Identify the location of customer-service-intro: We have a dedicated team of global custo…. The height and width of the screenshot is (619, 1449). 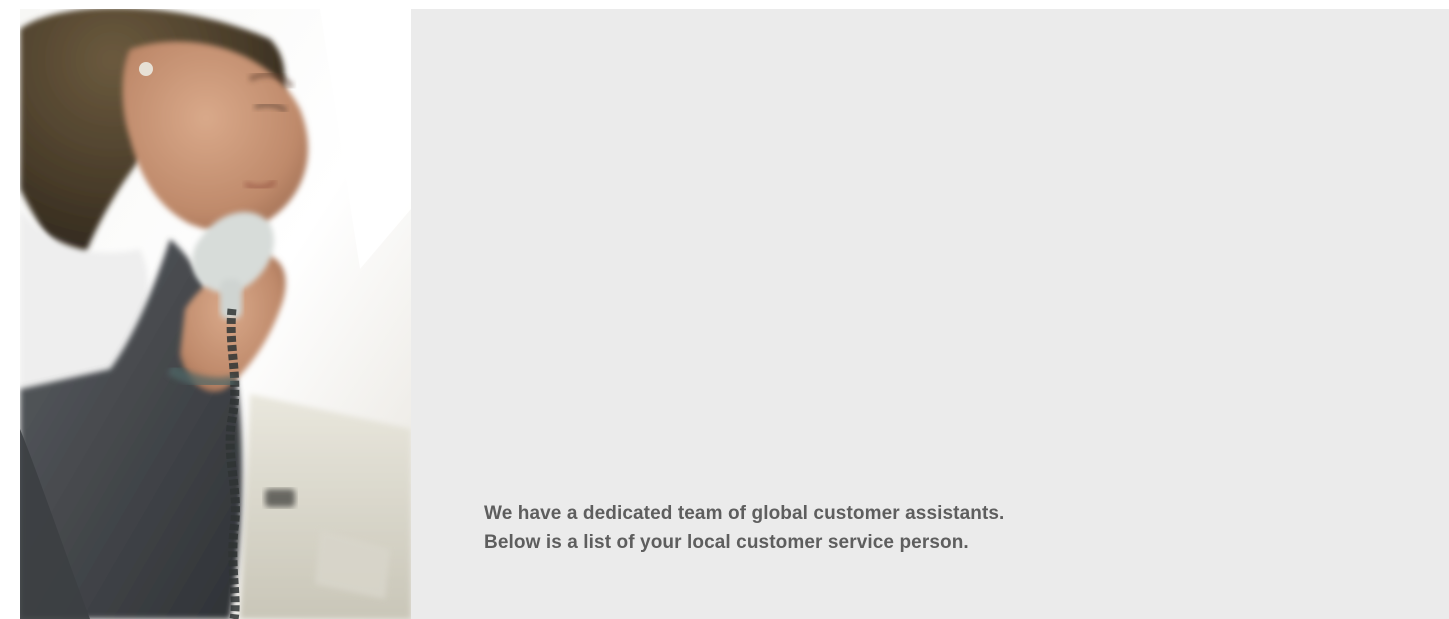
(934, 528).